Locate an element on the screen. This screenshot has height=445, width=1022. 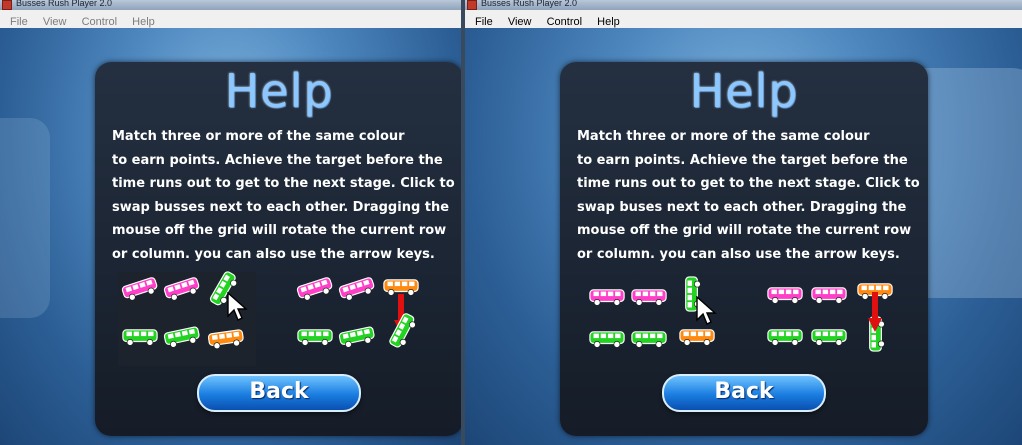
background-bus-image is located at coordinates (25, 218).